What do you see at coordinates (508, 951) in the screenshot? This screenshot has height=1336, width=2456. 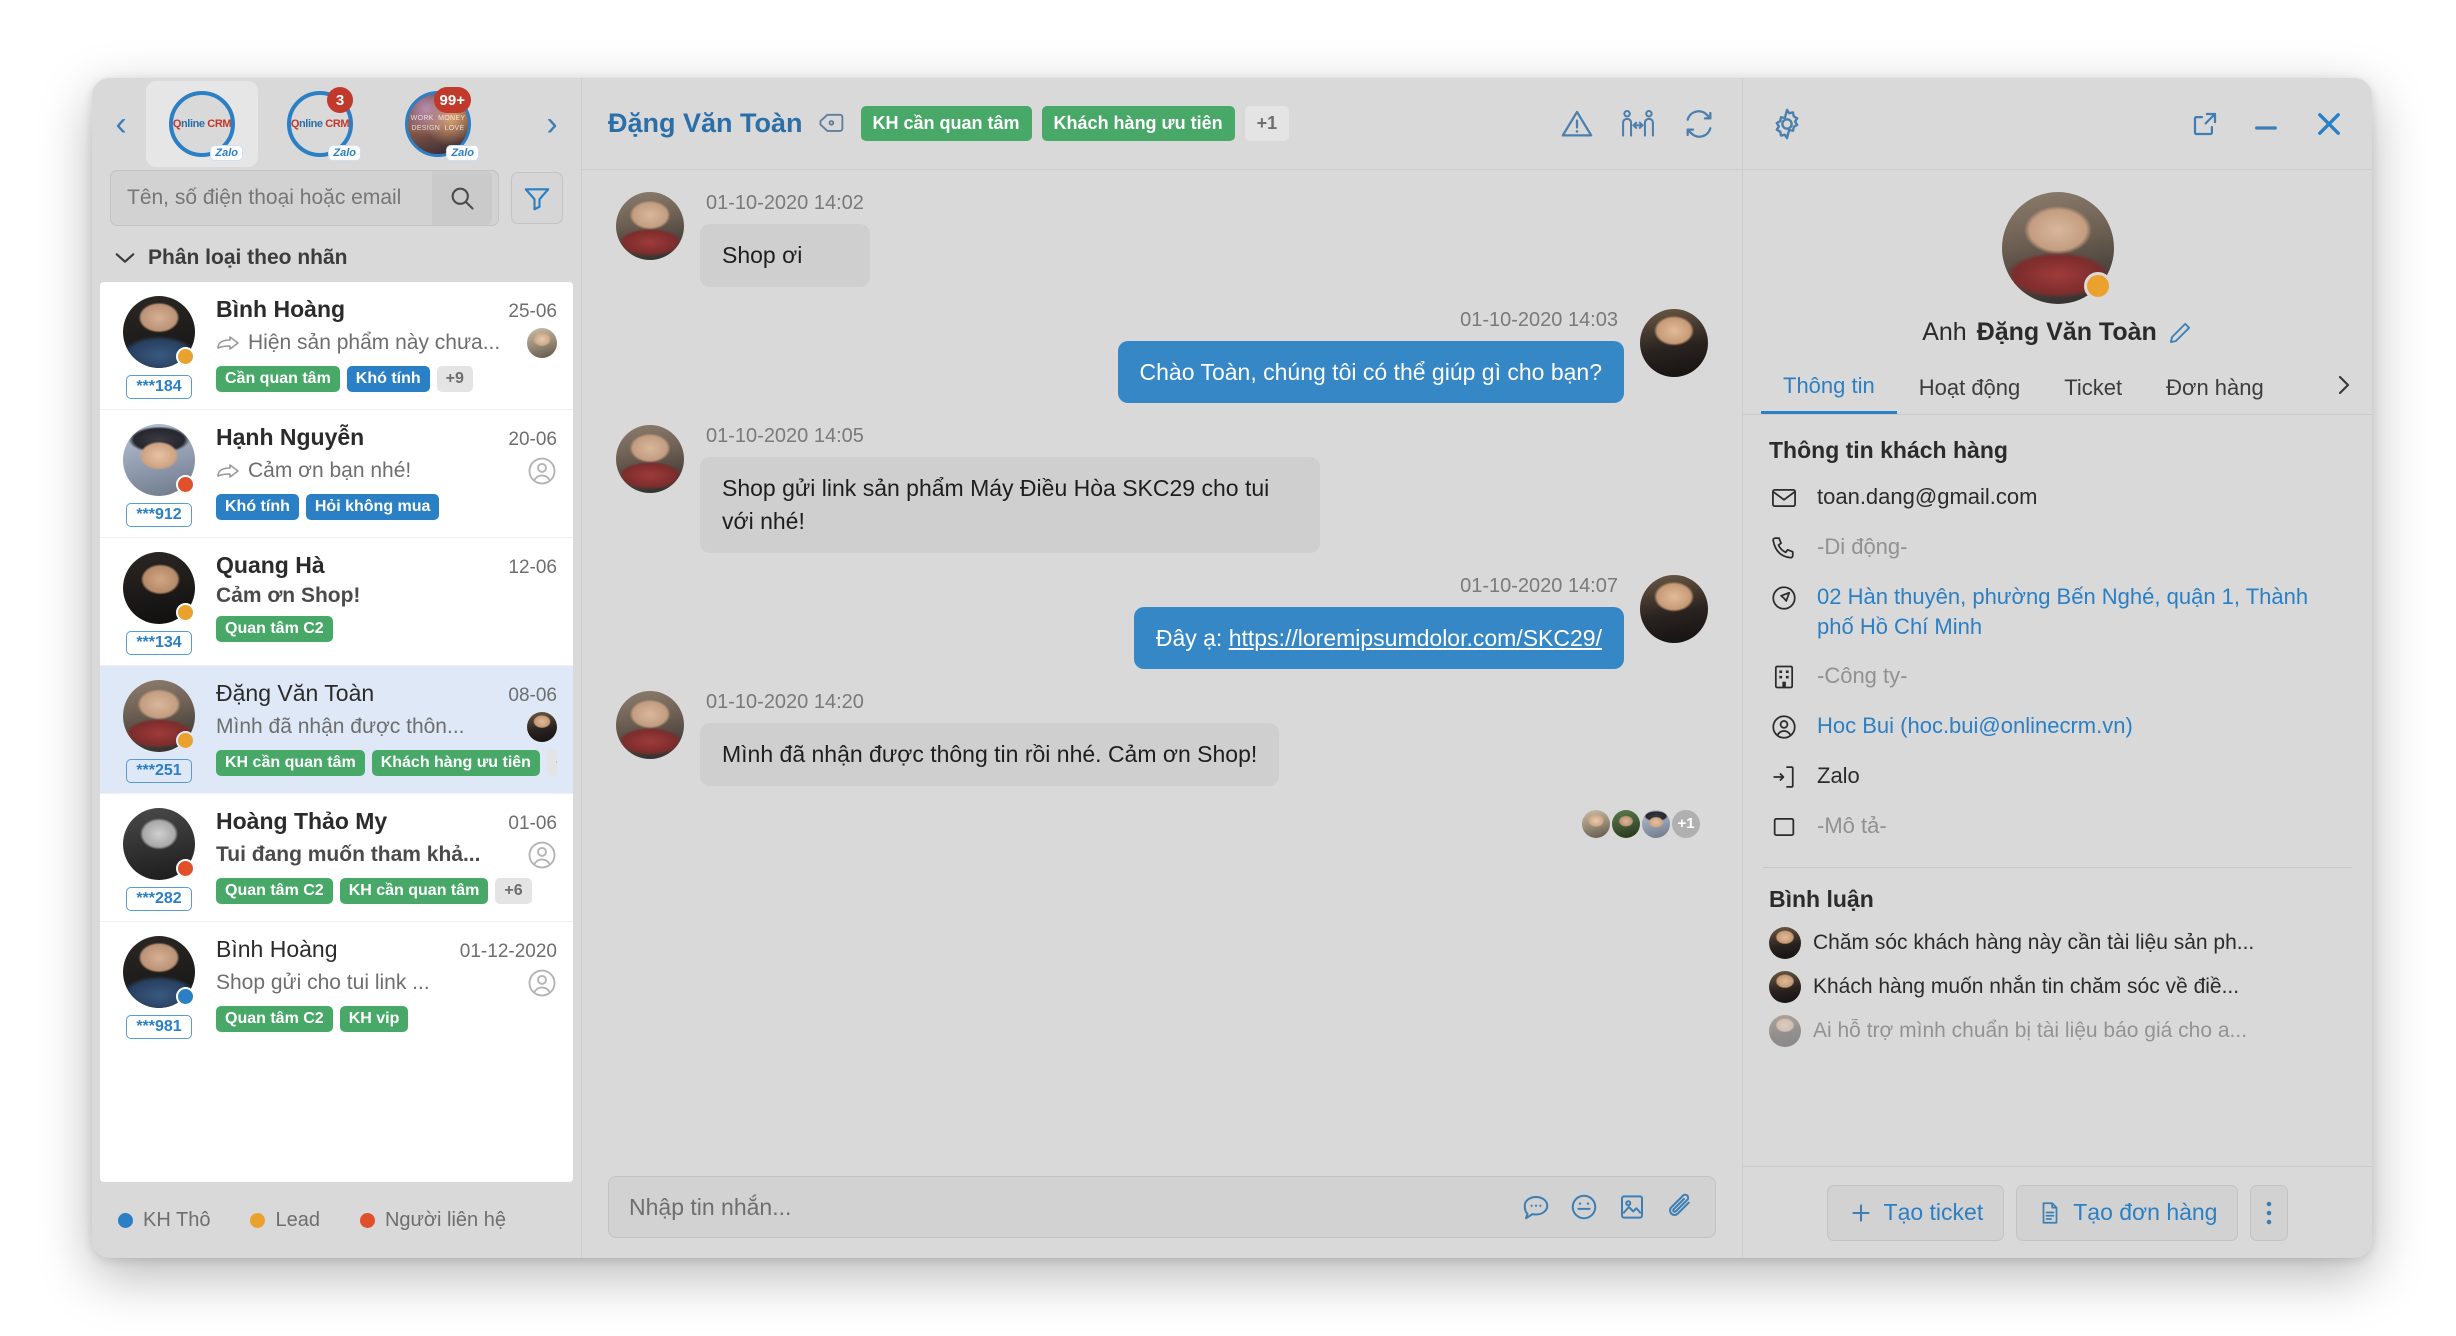 I see `conversation-date: 01-12-2020` at bounding box center [508, 951].